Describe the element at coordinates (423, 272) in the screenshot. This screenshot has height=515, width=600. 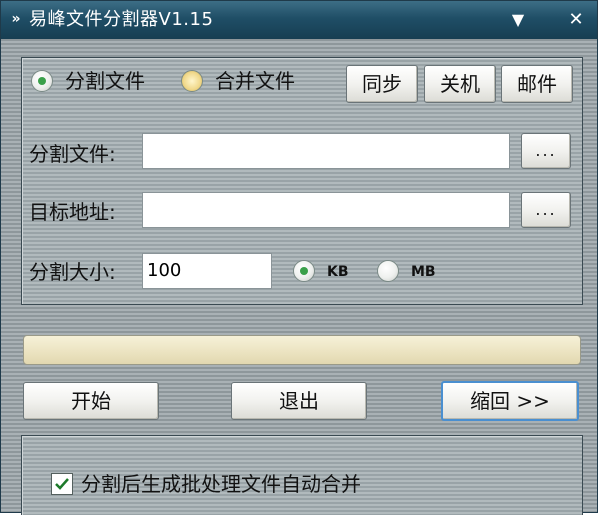
I see `mb-unit-label: MB` at that location.